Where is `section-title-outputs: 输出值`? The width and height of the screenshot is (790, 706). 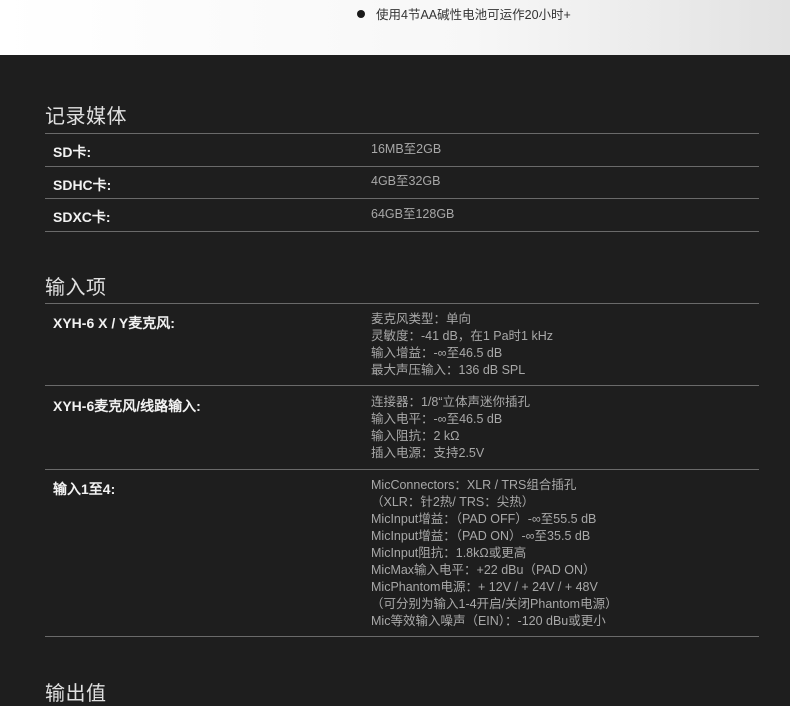
section-title-outputs: 输出值 is located at coordinates (76, 694).